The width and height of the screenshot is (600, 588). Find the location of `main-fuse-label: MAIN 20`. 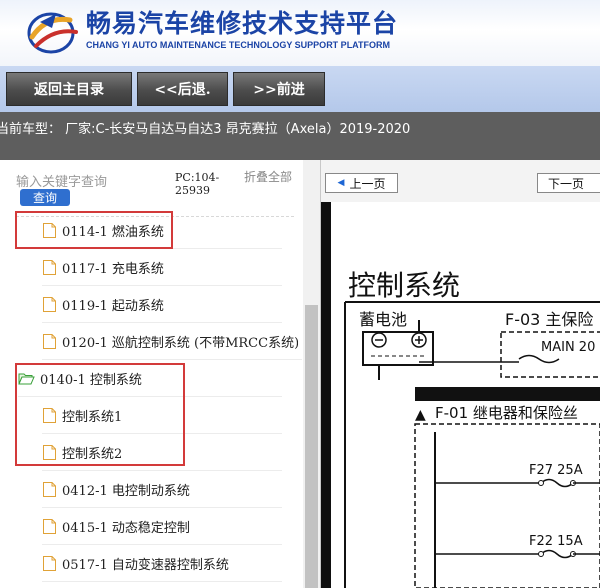

main-fuse-label: MAIN 20 is located at coordinates (568, 347).